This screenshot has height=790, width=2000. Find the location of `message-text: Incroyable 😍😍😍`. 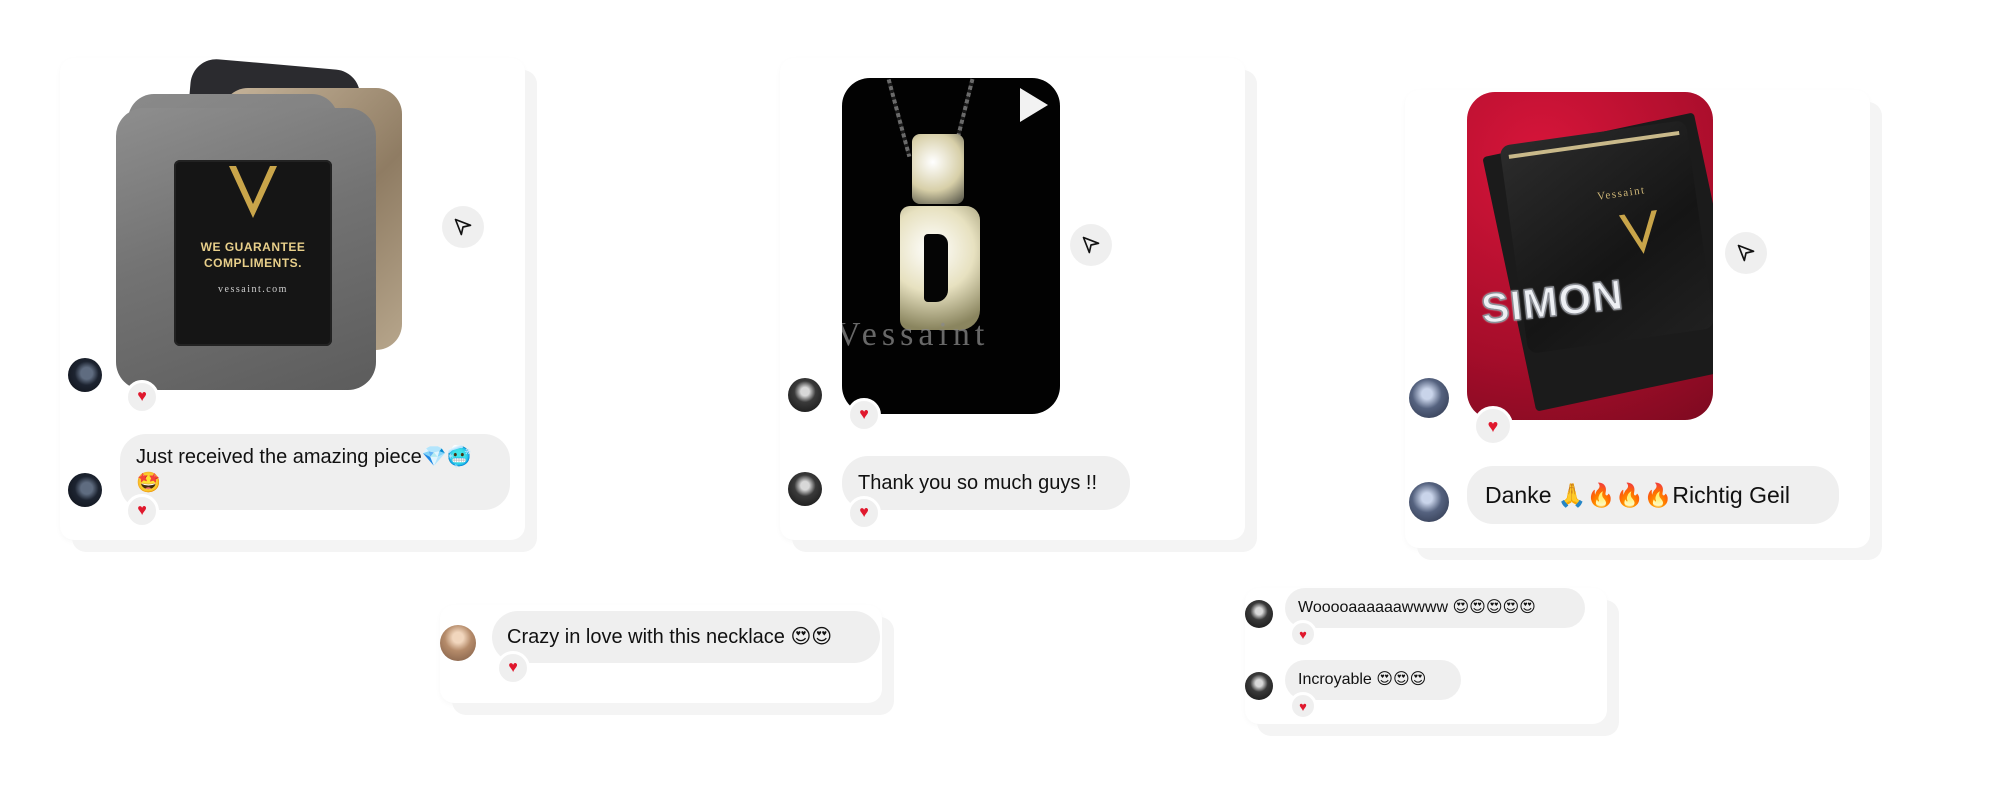

message-text: Incroyable 😍😍😍 is located at coordinates (1362, 679).